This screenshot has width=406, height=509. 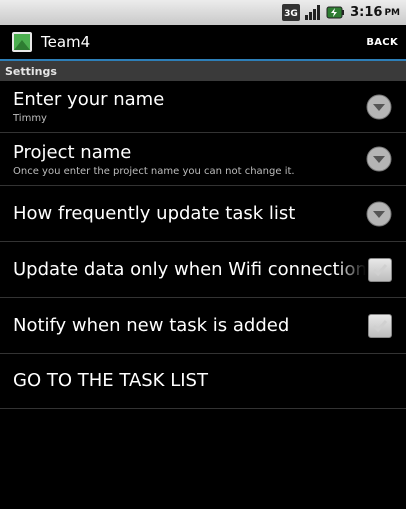 I want to click on pref-enter-name: Enter your name Timmy, so click(x=203, y=107).